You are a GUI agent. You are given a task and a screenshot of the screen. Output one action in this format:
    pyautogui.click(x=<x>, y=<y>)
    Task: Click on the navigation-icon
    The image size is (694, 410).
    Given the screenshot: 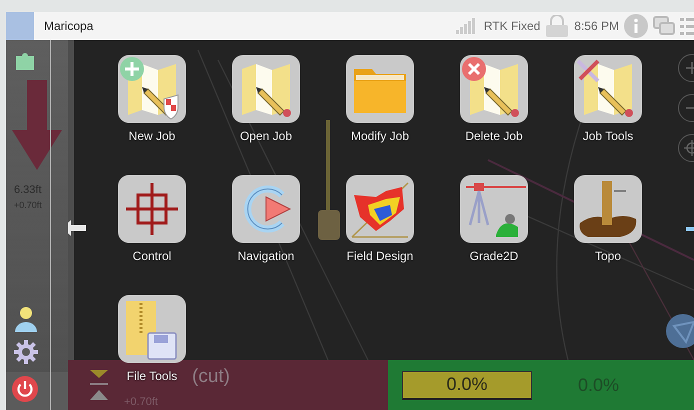 What is the action you would take?
    pyautogui.click(x=266, y=209)
    